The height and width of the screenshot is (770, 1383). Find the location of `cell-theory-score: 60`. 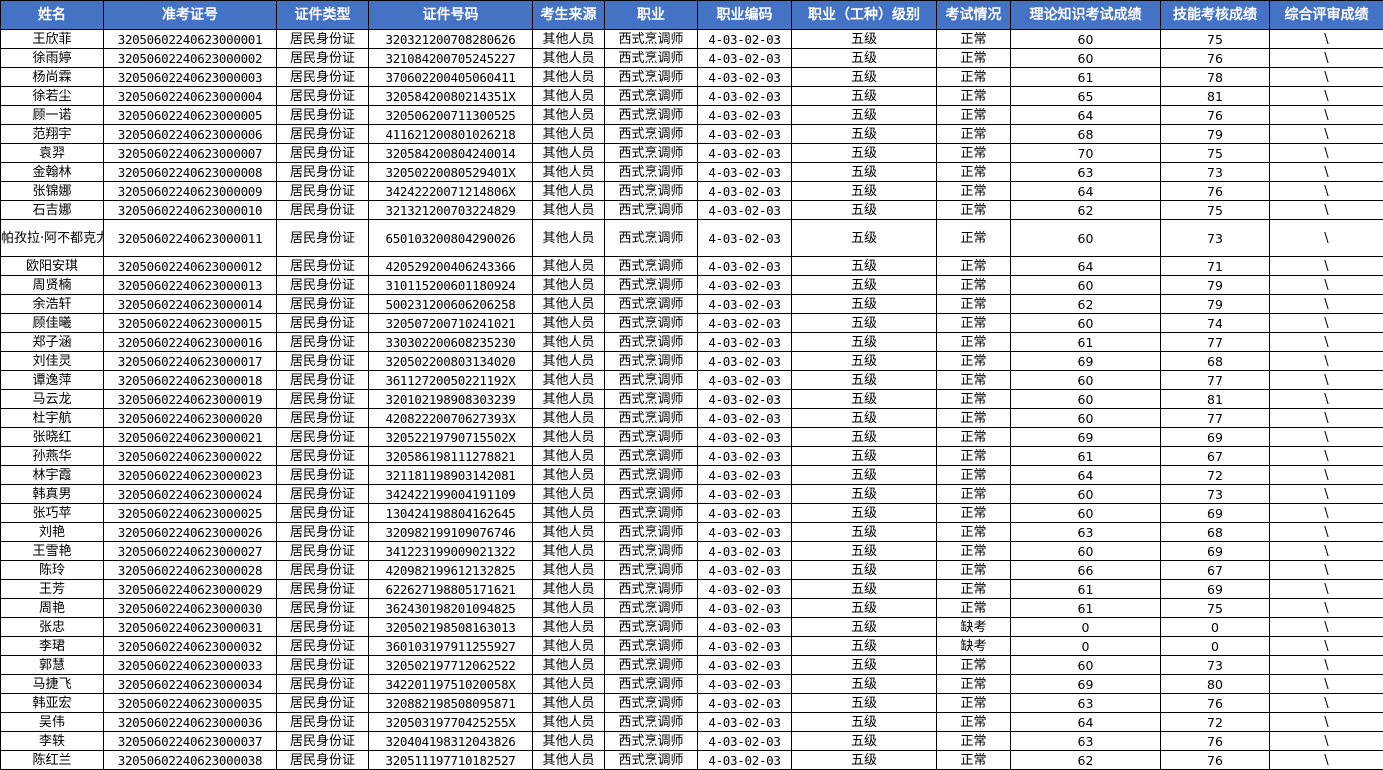

cell-theory-score: 60 is located at coordinates (1086, 551).